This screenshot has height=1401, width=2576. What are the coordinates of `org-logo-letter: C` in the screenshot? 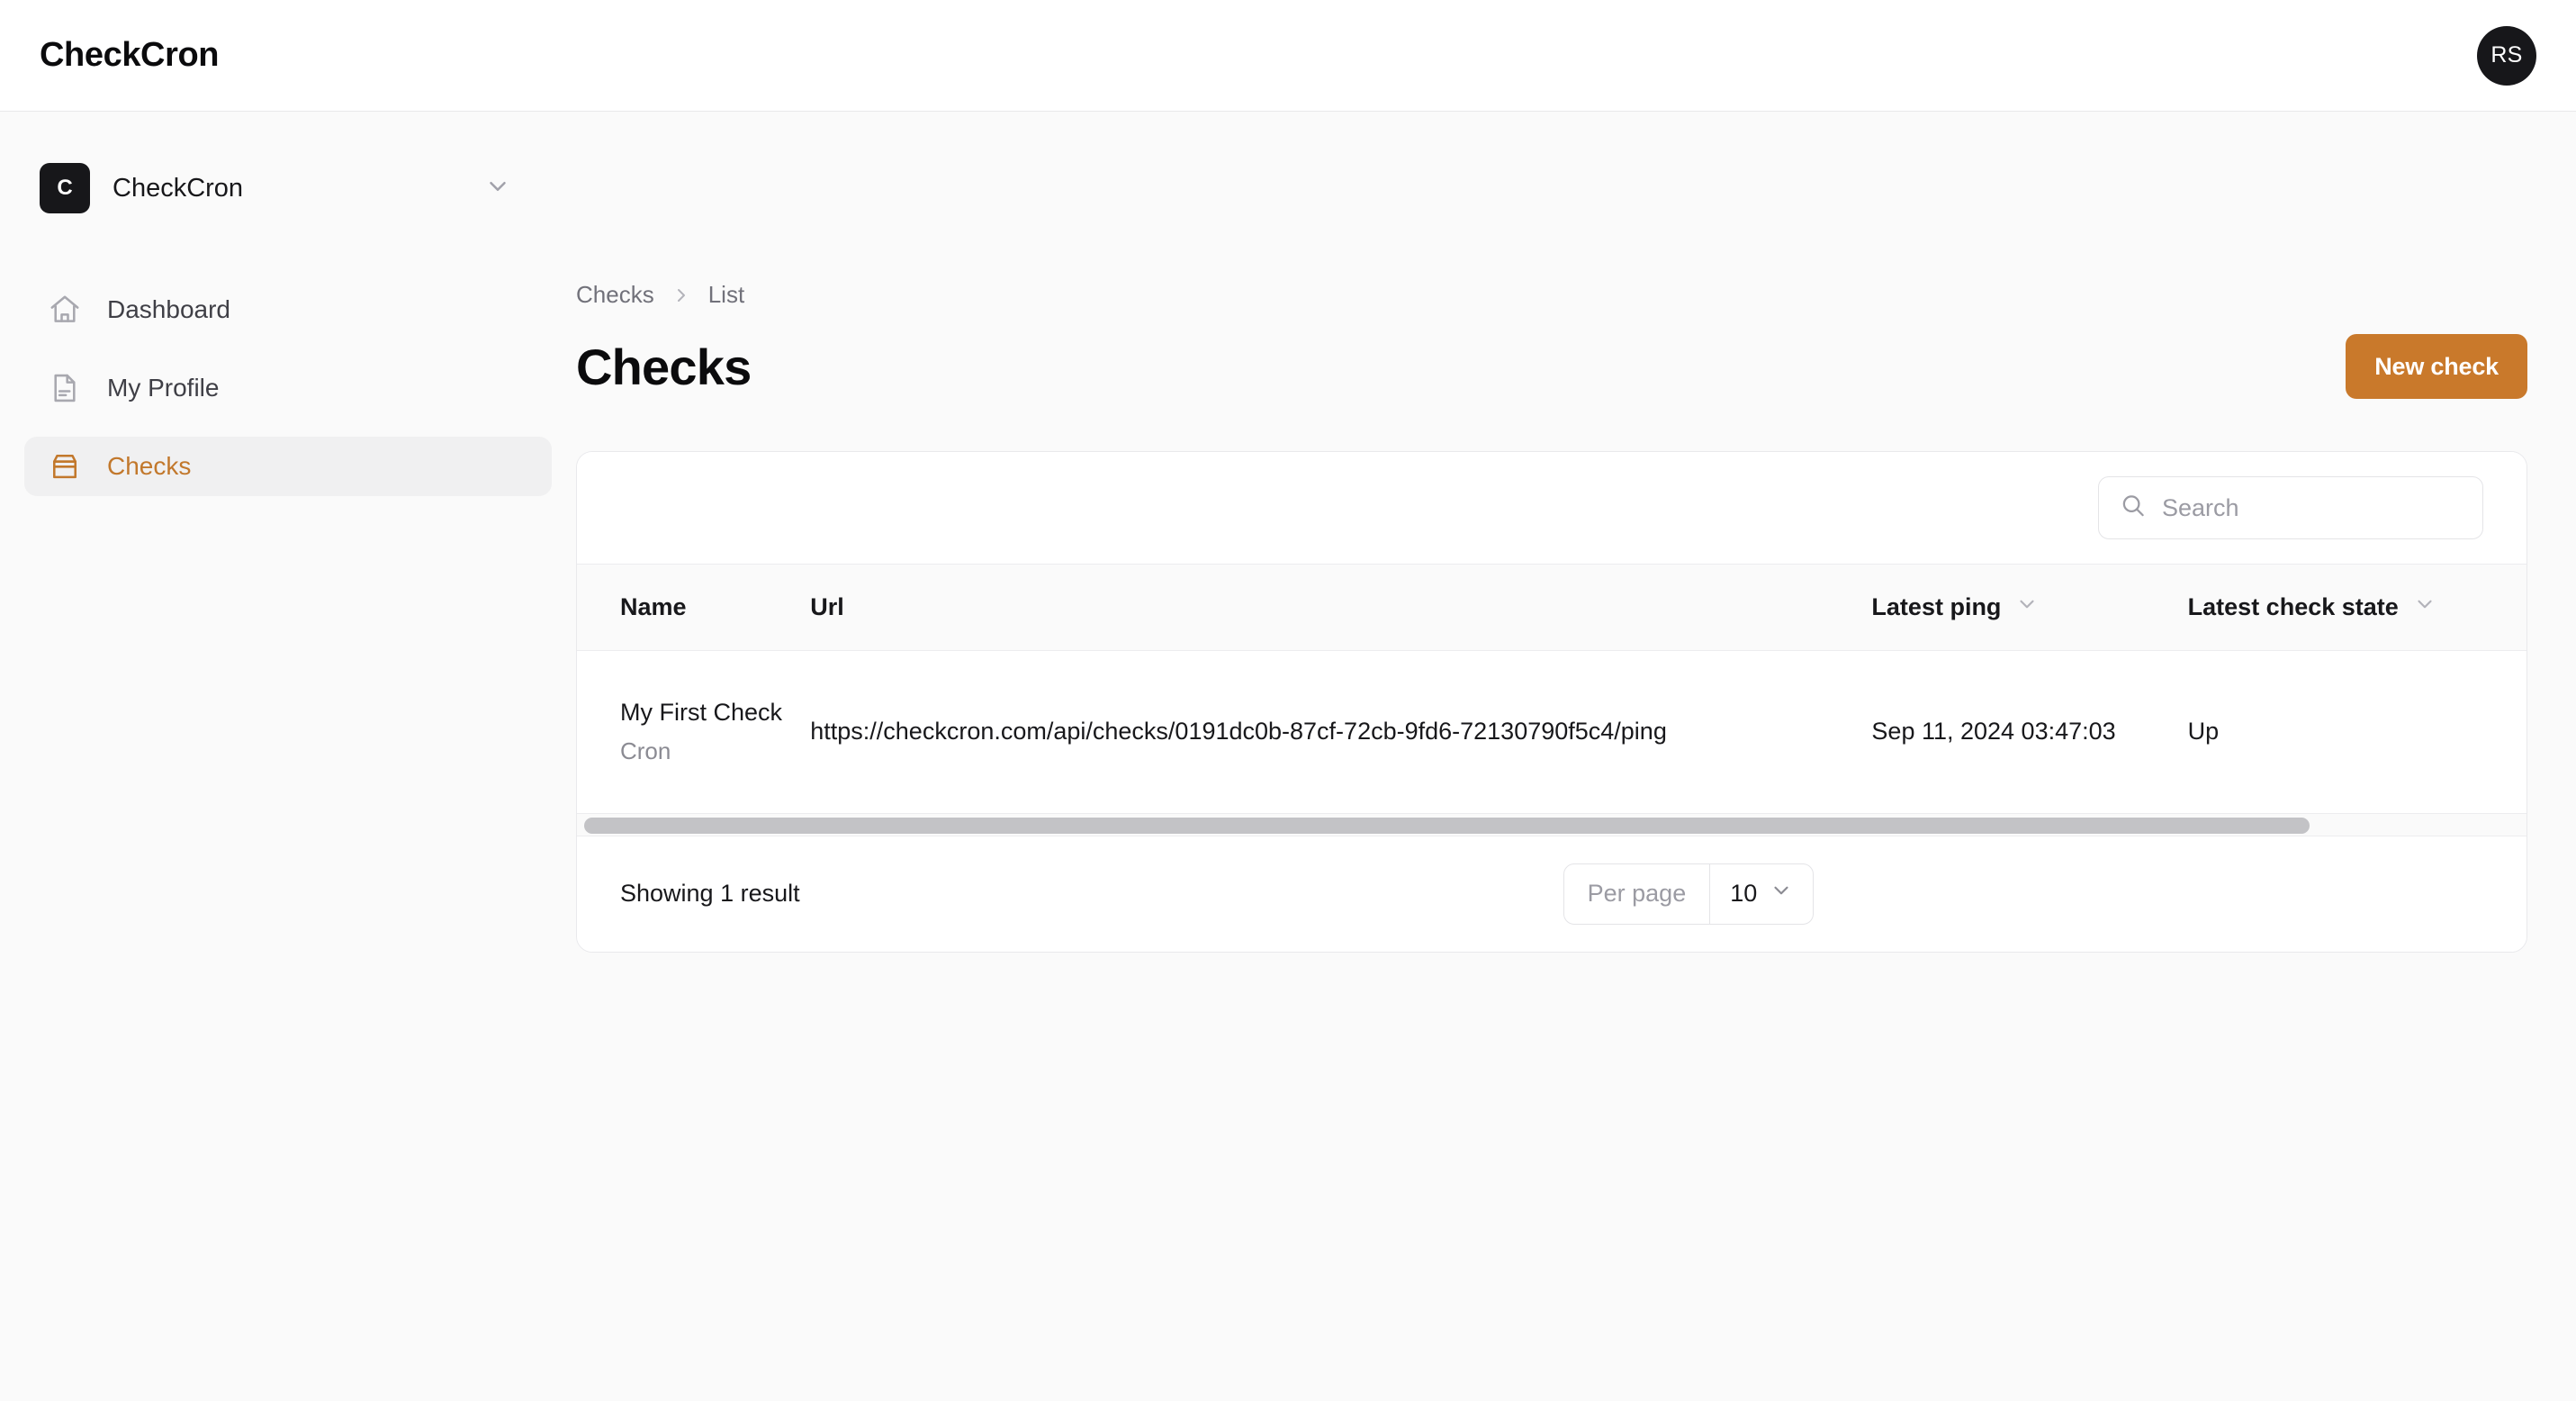 It's located at (65, 188).